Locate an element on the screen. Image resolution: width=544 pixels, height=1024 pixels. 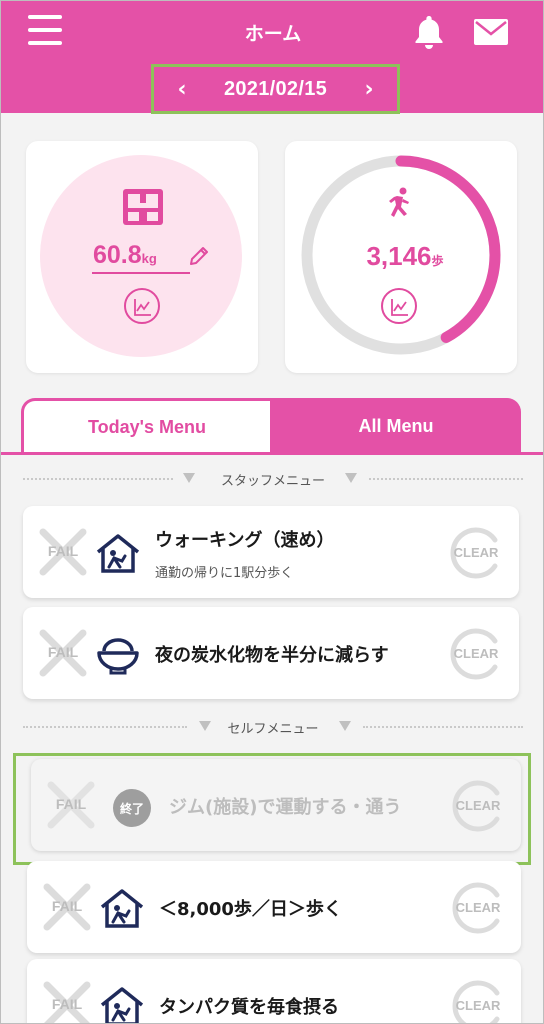
steps-unit: 歩 is located at coordinates (437, 261).